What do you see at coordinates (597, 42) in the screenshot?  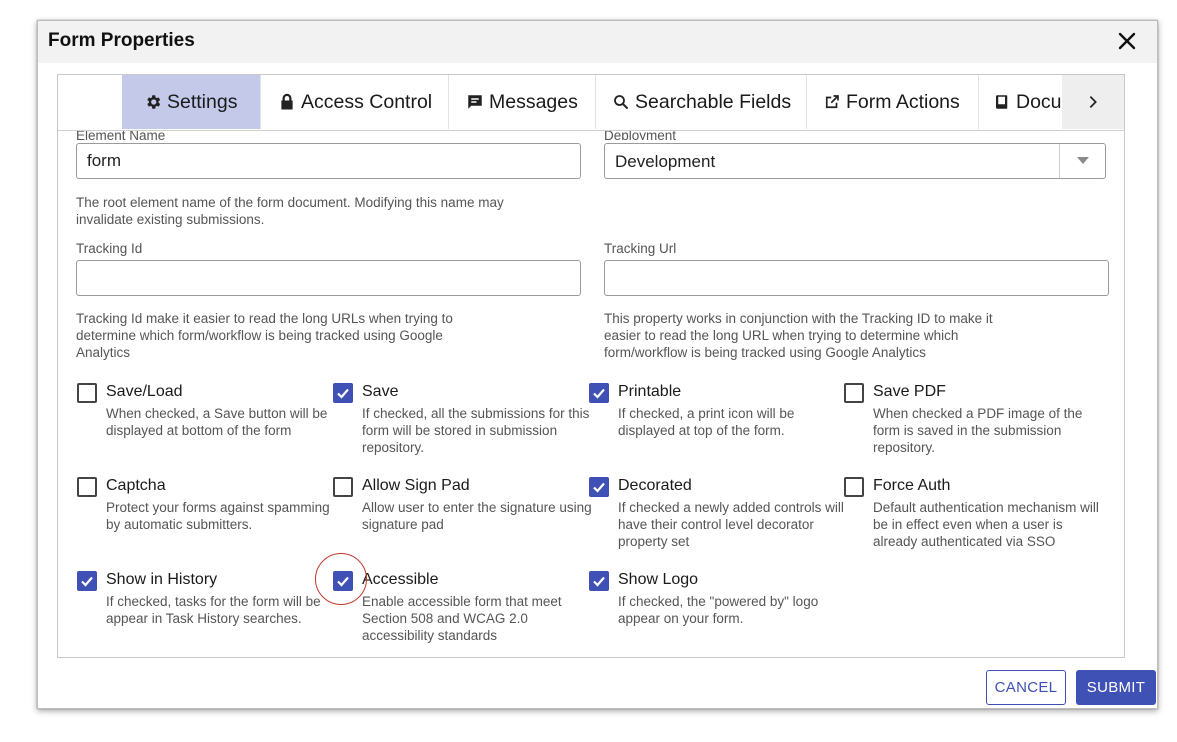 I see `dialog-header: Form Properties` at bounding box center [597, 42].